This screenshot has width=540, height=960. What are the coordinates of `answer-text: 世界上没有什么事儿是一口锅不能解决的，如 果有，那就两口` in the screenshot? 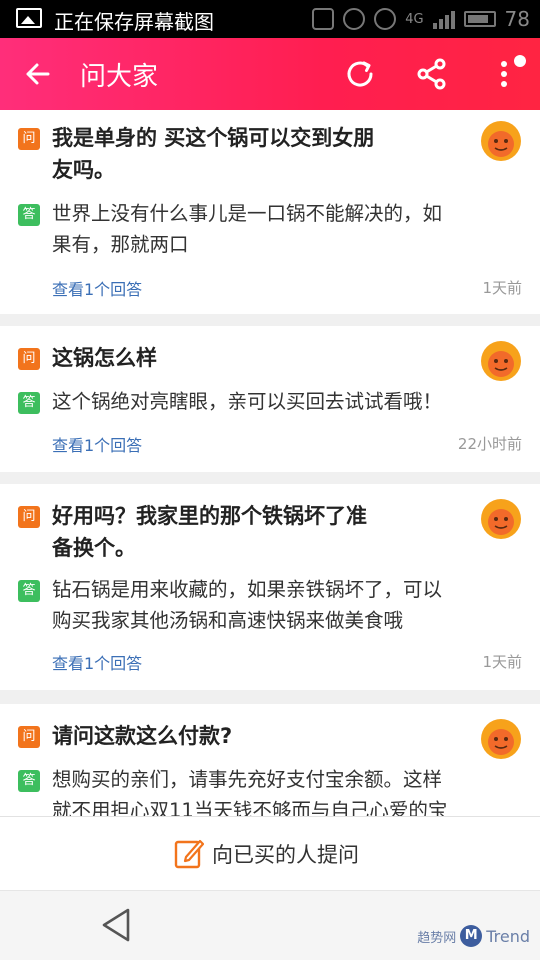 It's located at (247, 229).